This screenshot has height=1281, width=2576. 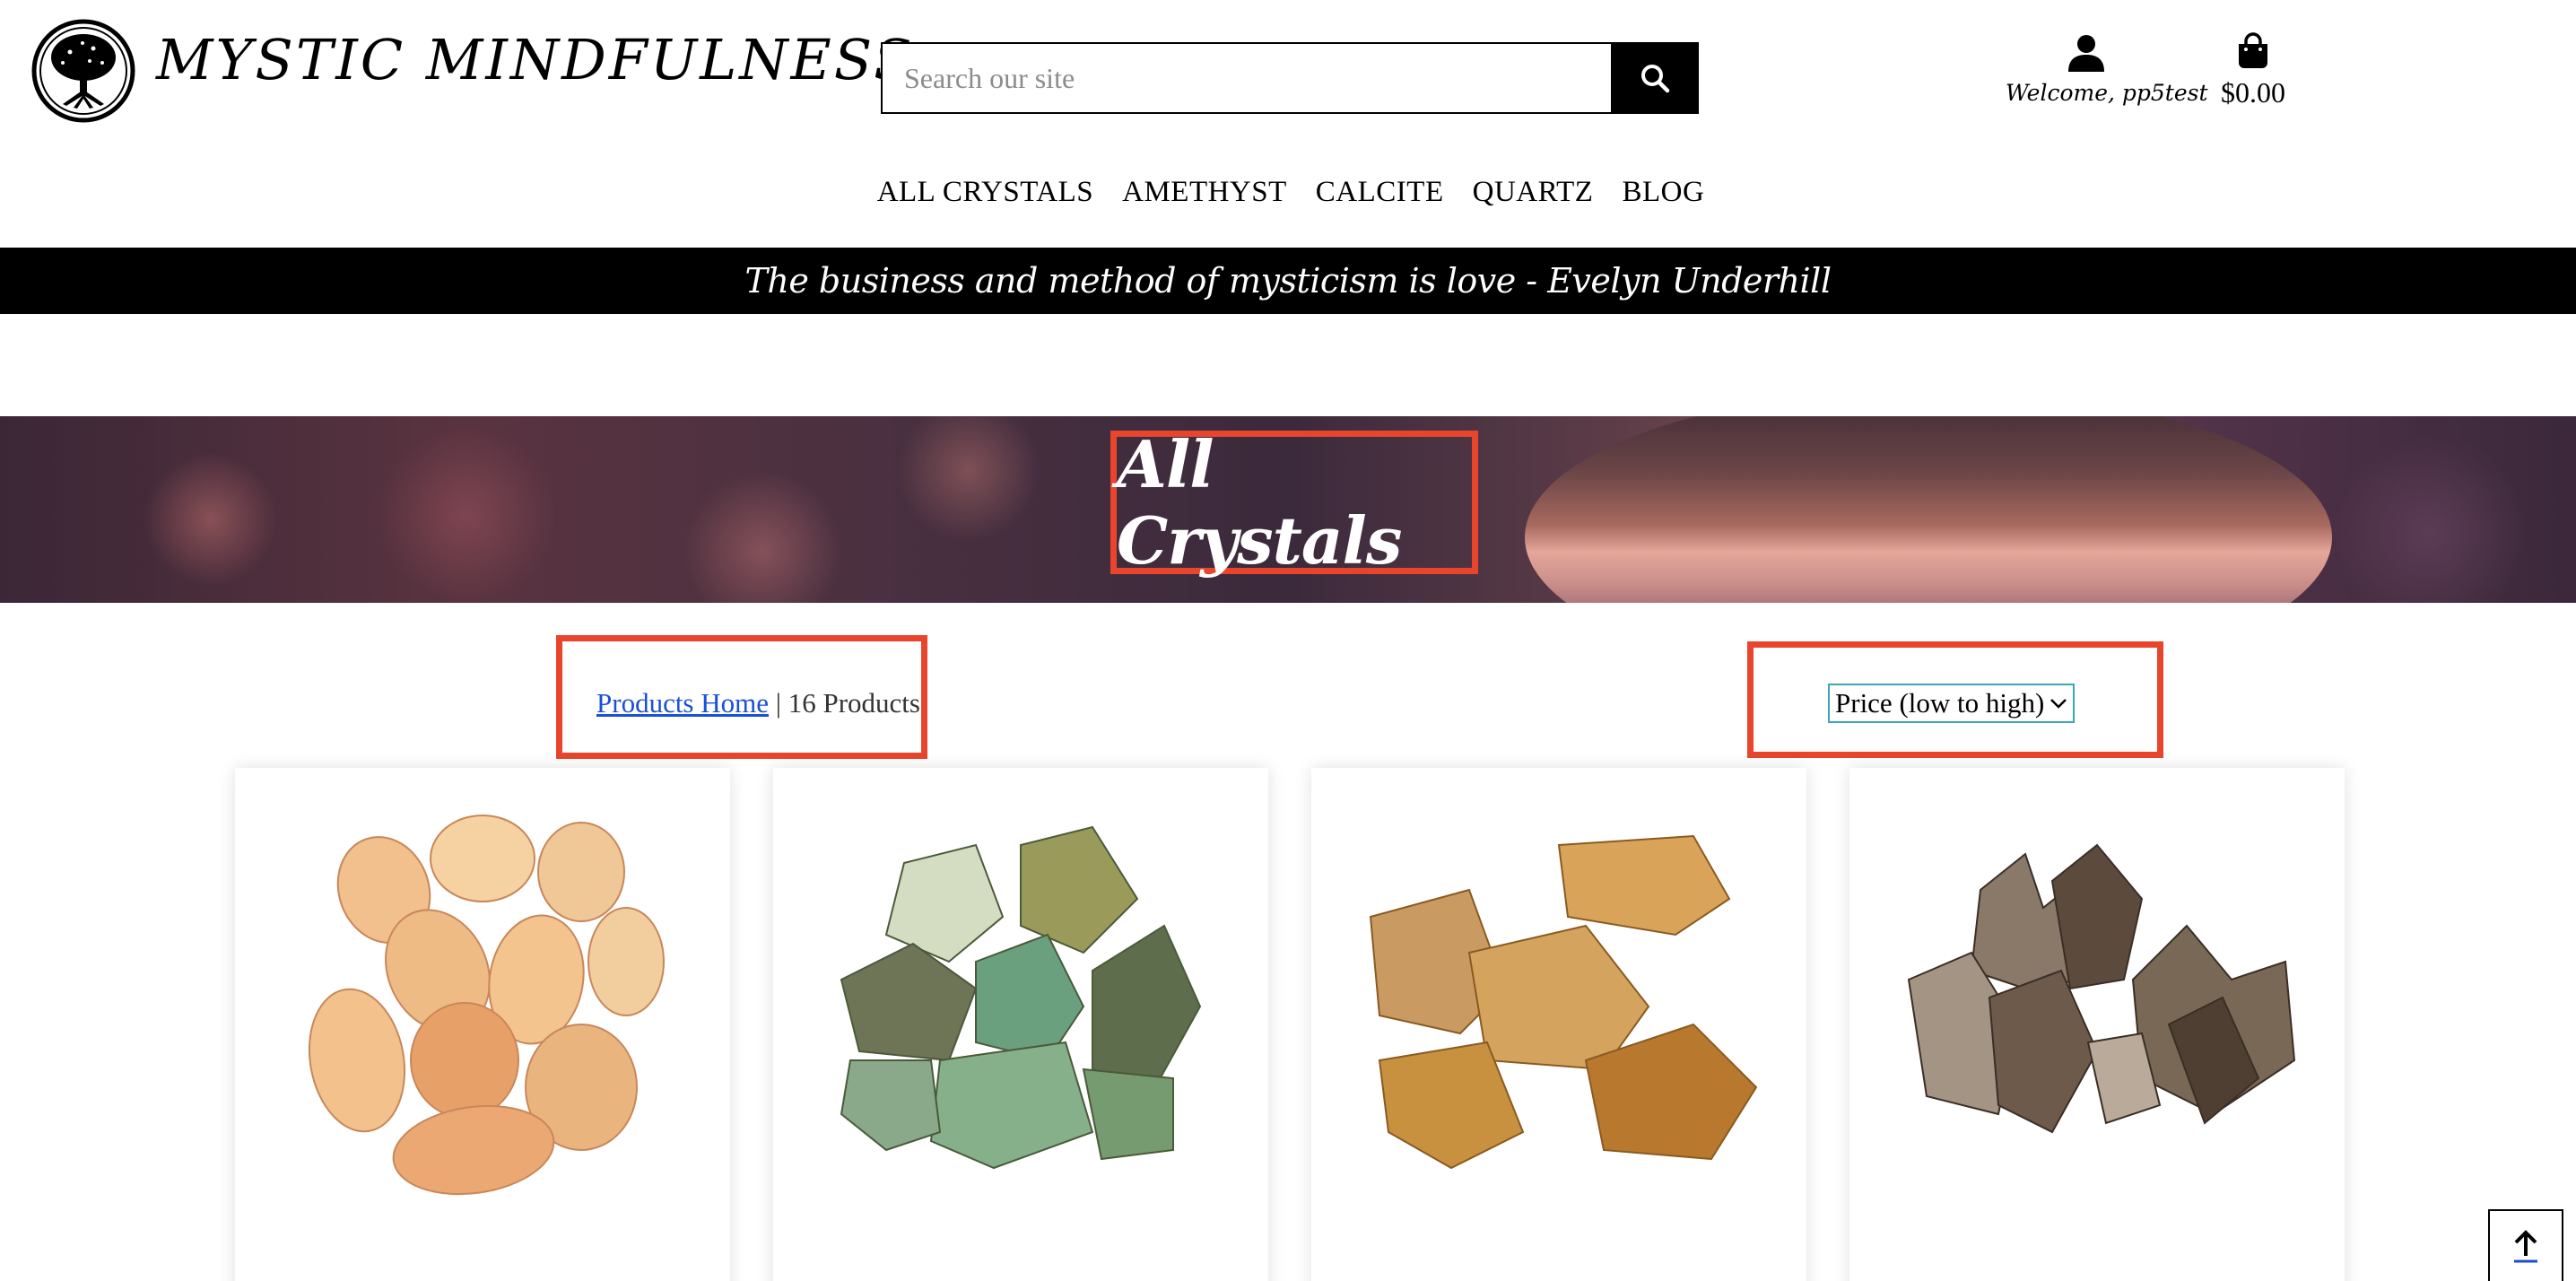 I want to click on breadcrumb: Products Home | 16 Products, so click(x=758, y=703).